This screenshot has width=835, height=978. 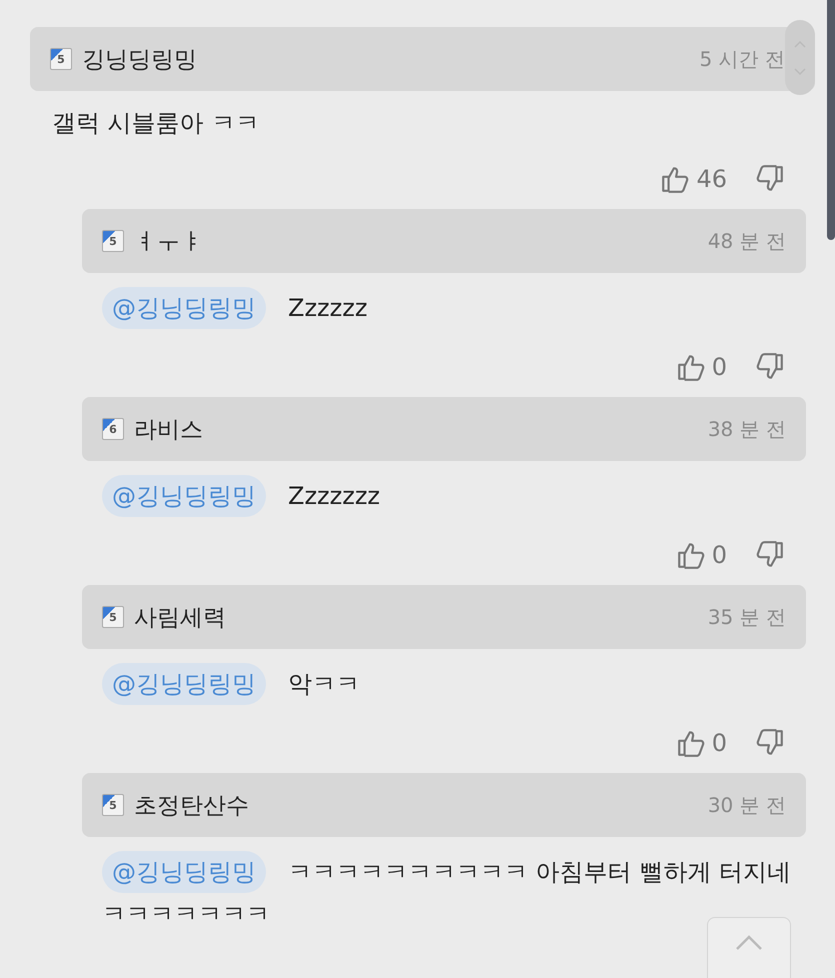 I want to click on reply-text: ㅋㅋㅋㅋㅋㅋㅋ, so click(x=186, y=914).